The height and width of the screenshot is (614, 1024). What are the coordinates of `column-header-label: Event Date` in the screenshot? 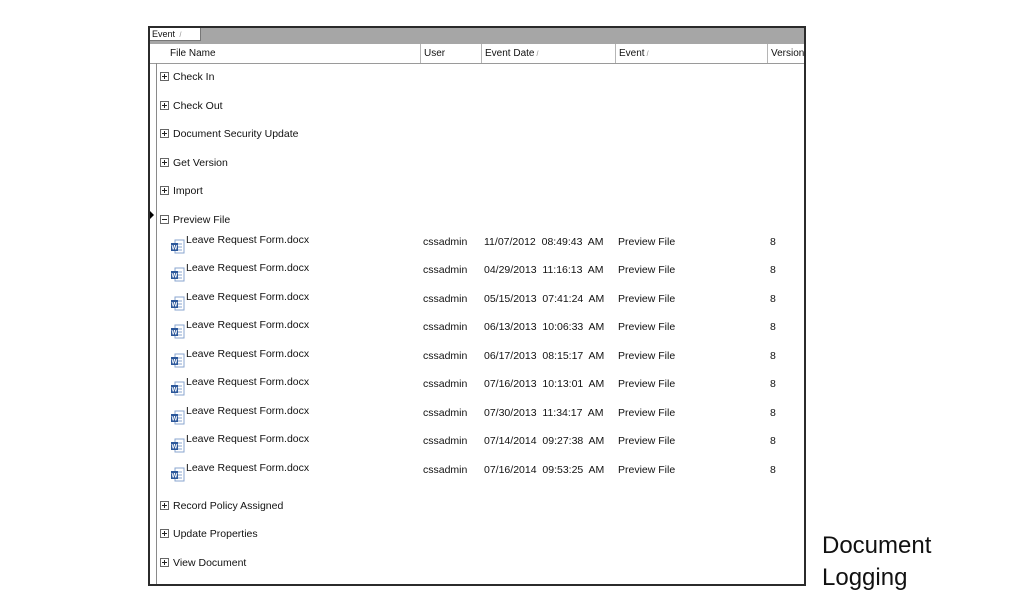 It's located at (510, 53).